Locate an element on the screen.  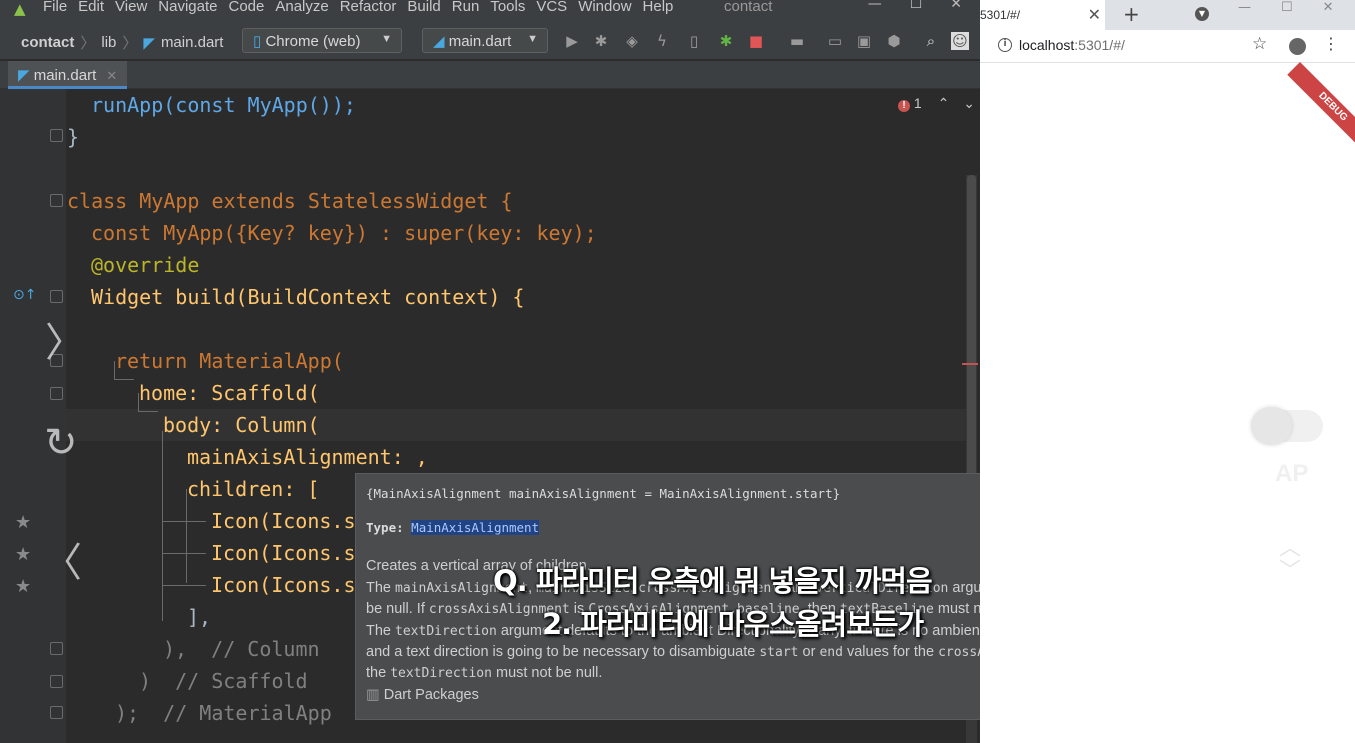
address-bar: i localhost:5301/#/ ☆ ⋮ is located at coordinates (1167, 46).